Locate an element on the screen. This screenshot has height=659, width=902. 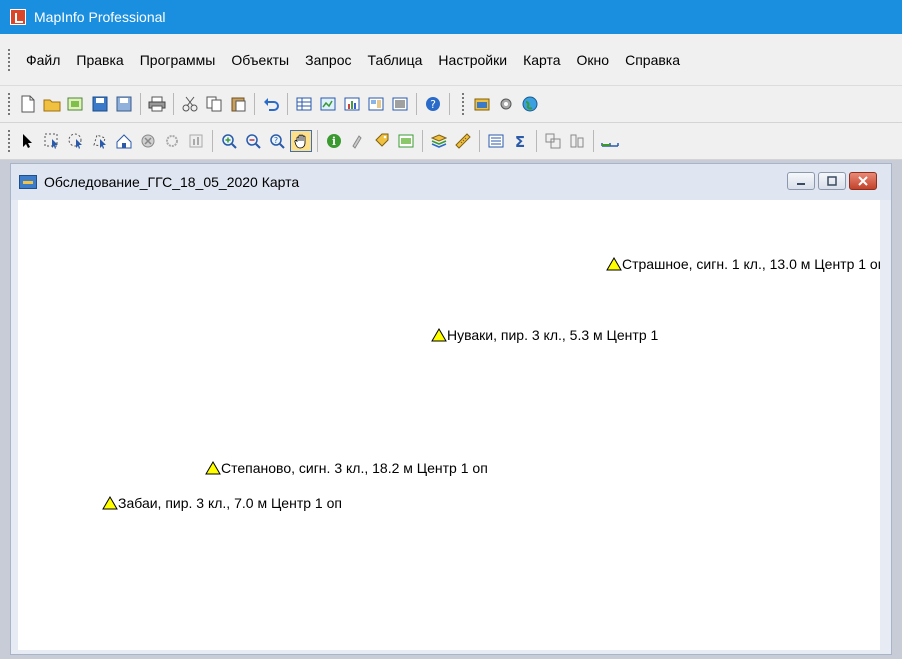
layer-control-icon is located at coordinates (439, 141).